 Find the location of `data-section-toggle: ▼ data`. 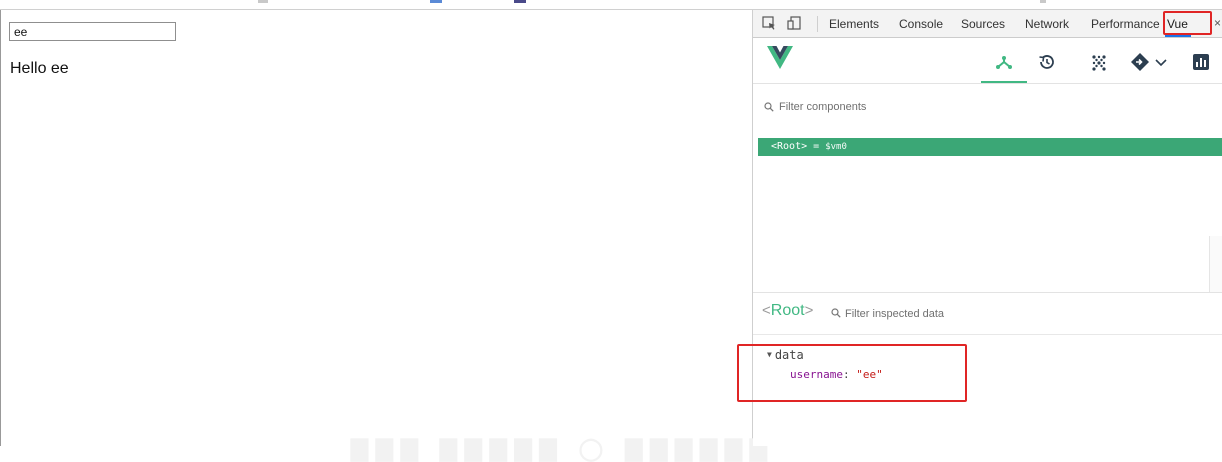

data-section-toggle: ▼ data is located at coordinates (785, 355).